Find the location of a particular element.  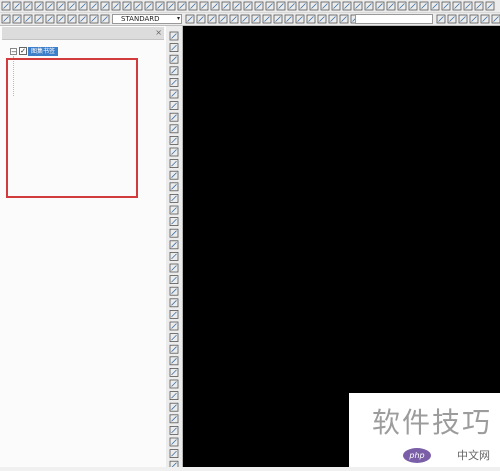

expand-icon: − is located at coordinates (13, 51).